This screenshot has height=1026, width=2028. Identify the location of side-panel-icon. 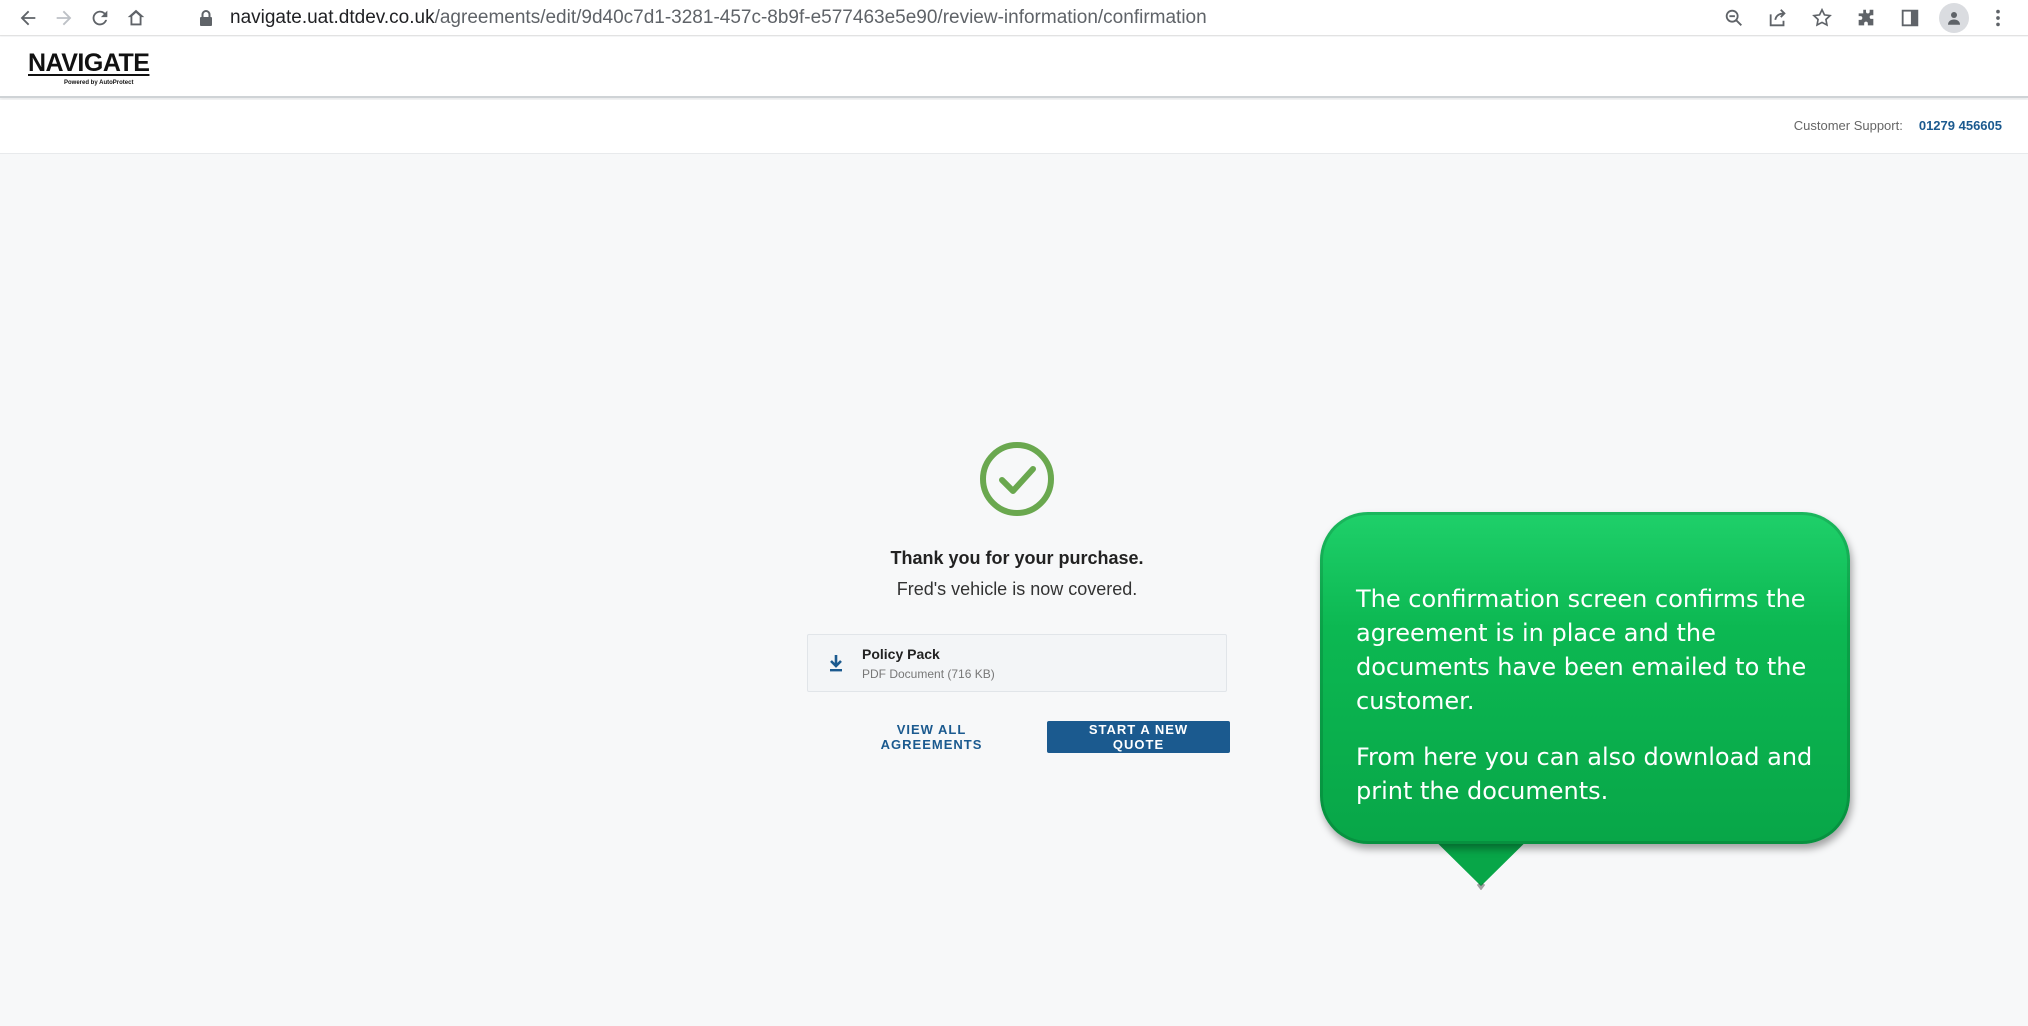
(1910, 17).